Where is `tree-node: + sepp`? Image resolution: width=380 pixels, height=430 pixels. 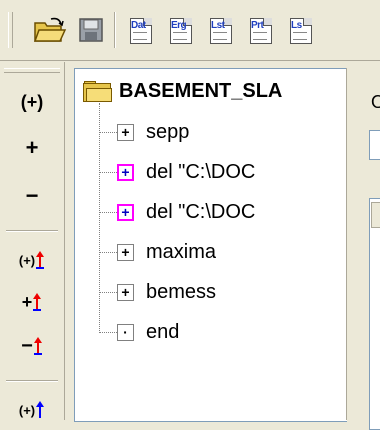 tree-node: + sepp is located at coordinates (144, 132).